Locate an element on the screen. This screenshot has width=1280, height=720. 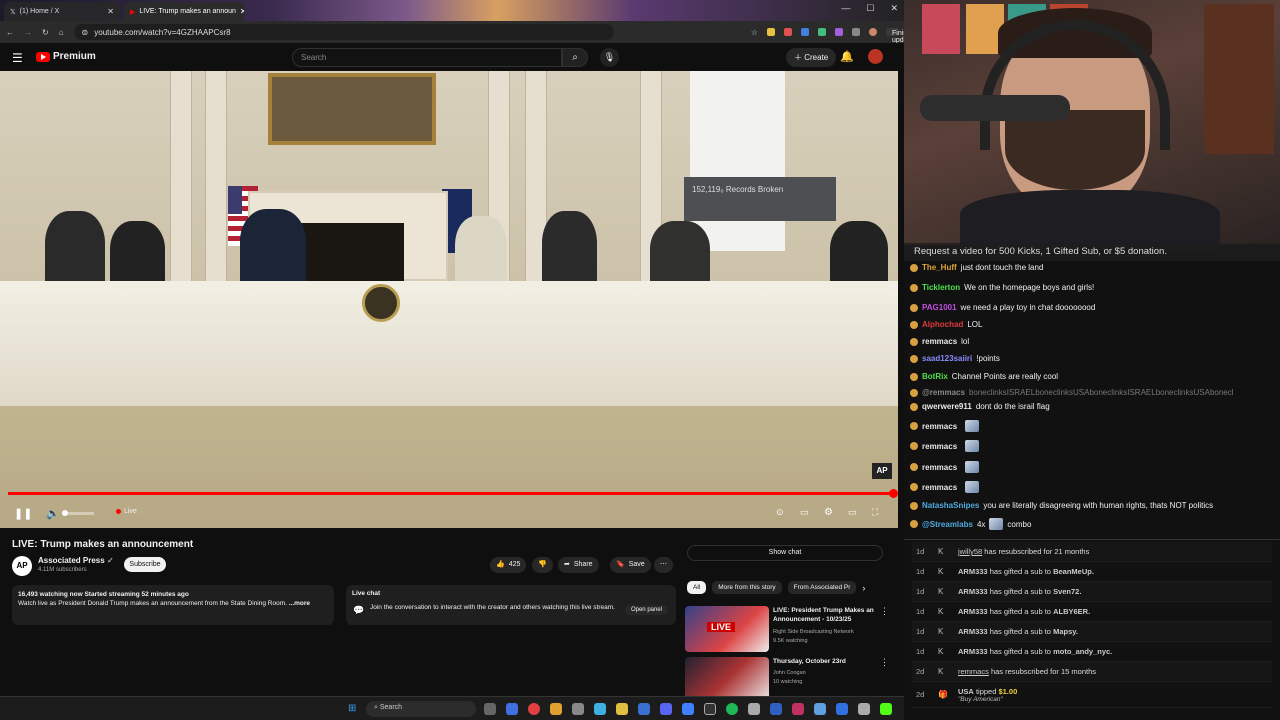
search-input: Search is located at coordinates (427, 57).